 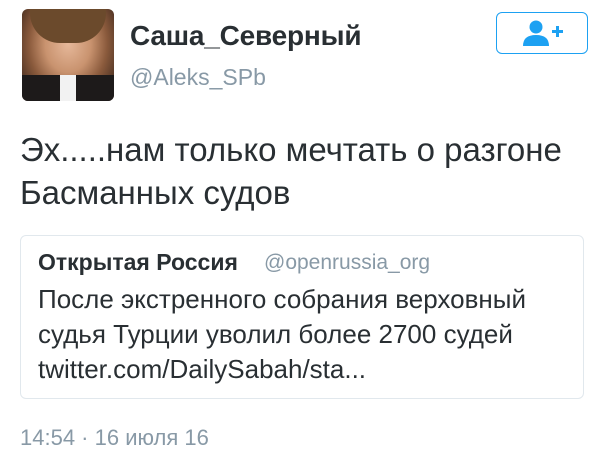 I want to click on avatar-hair, so click(x=68, y=26).